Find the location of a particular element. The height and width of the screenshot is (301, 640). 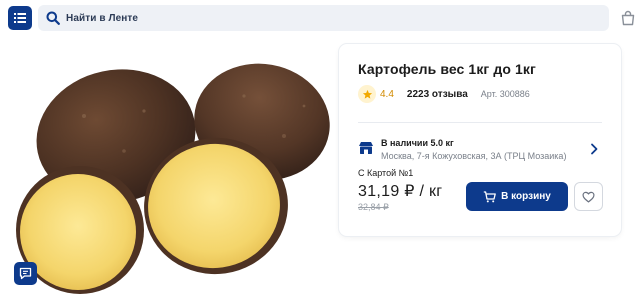

old-price: 32,84 ₽ is located at coordinates (373, 207).